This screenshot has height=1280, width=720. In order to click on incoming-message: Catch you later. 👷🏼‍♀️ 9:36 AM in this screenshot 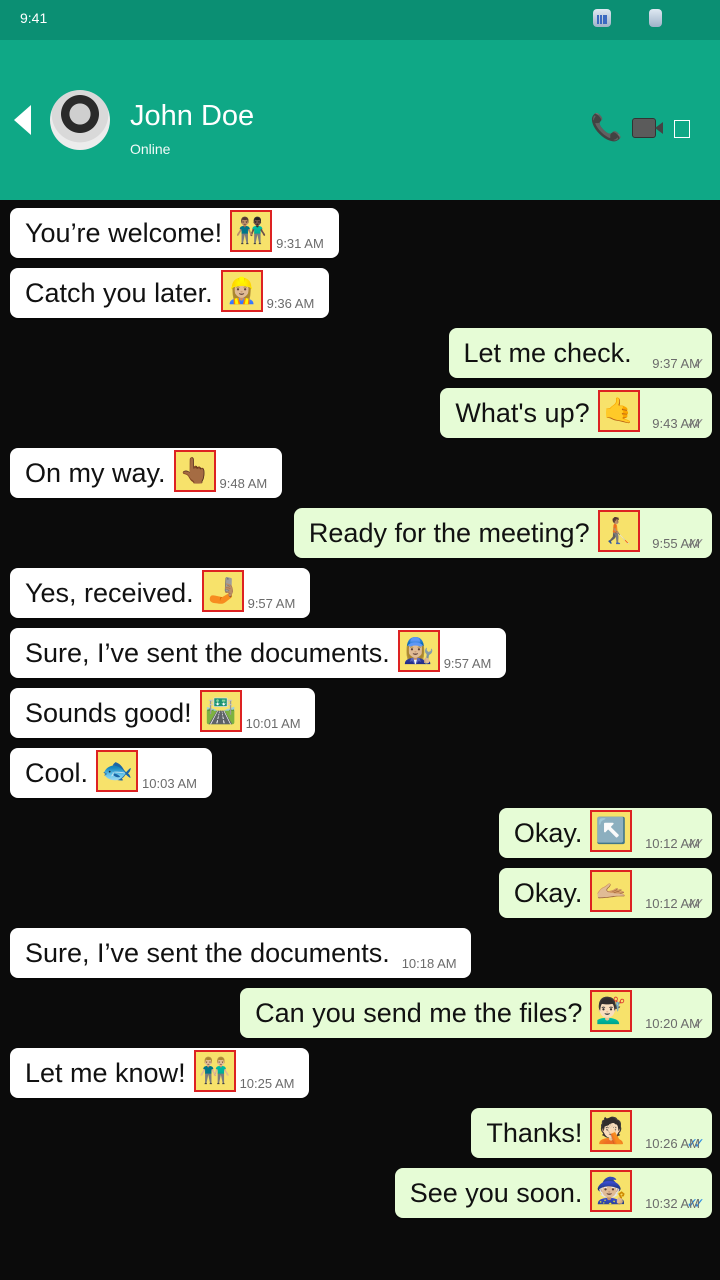, I will do `click(170, 293)`.